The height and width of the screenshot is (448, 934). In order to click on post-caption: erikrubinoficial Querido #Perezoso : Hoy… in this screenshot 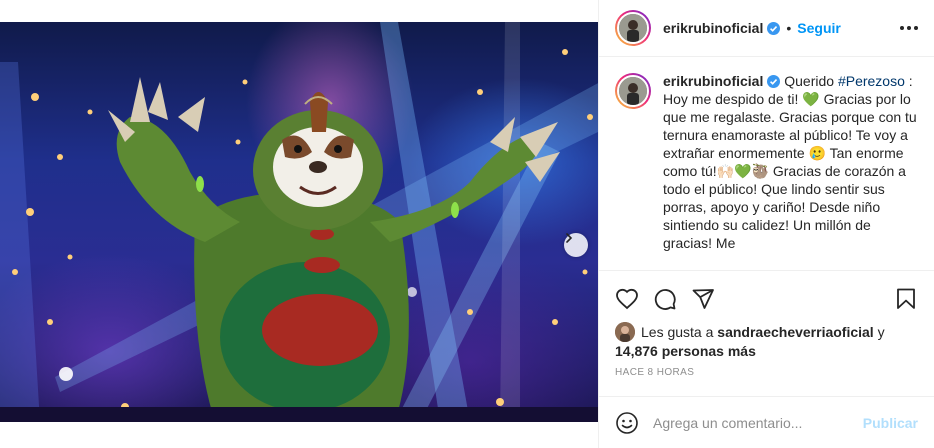, I will do `click(766, 167)`.